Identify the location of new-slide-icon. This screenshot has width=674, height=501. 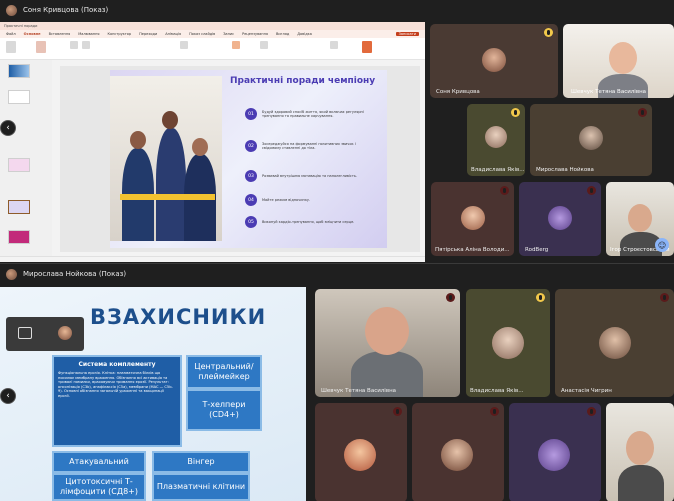
(41, 47).